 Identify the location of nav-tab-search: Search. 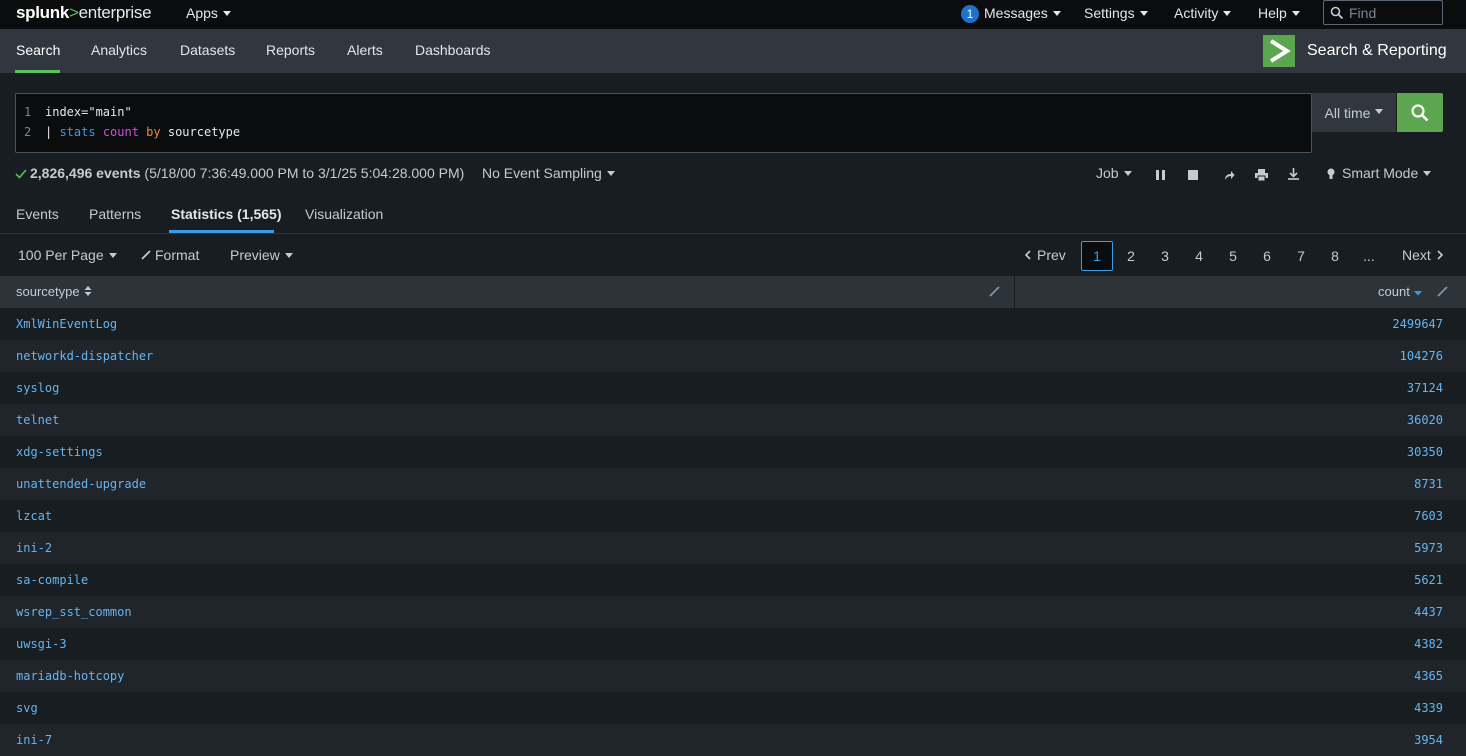
(38, 50).